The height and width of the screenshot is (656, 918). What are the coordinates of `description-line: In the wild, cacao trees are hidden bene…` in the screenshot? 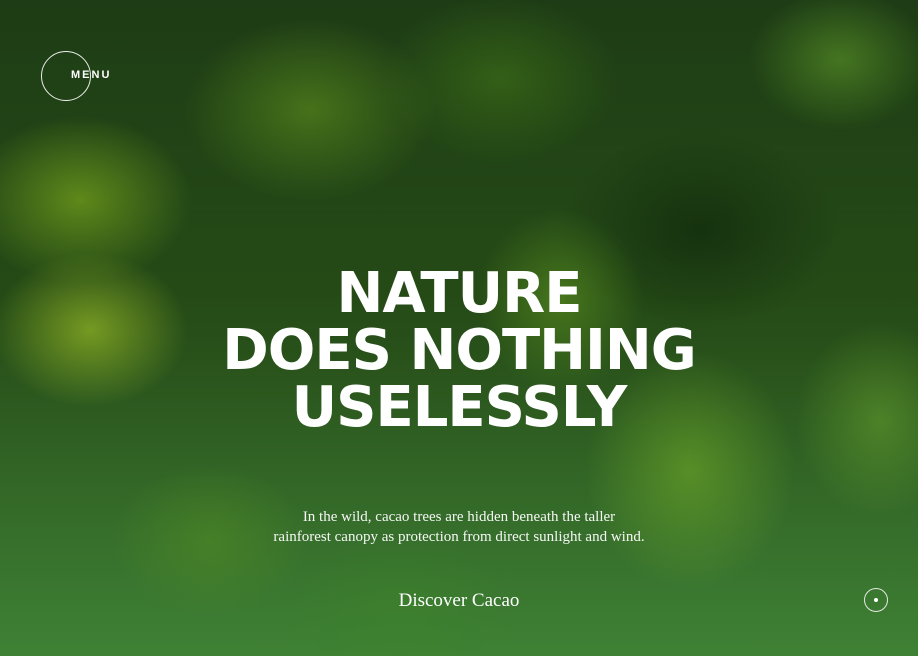 It's located at (459, 517).